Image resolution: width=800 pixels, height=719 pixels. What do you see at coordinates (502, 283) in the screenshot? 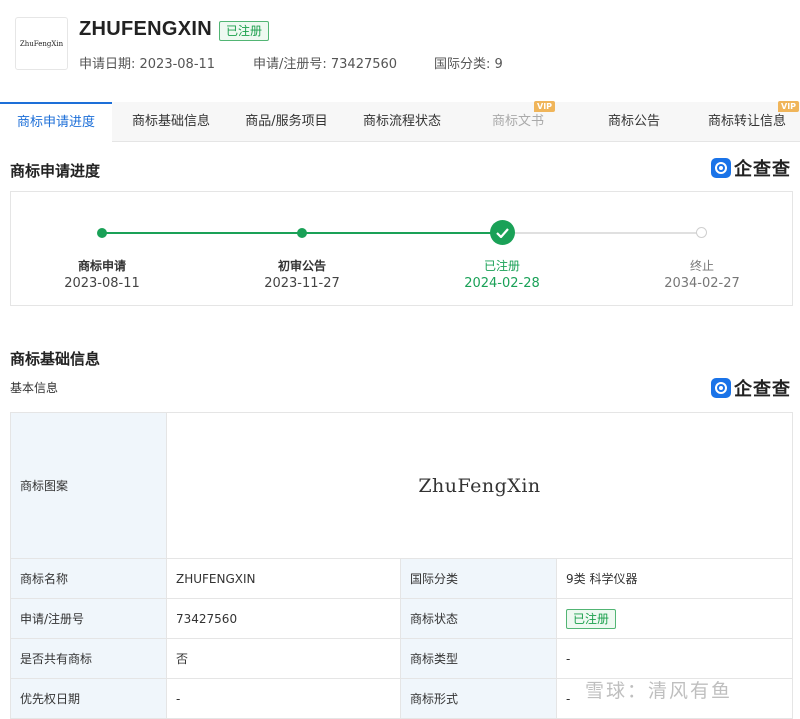
I see `step-date: 2024-02-28` at bounding box center [502, 283].